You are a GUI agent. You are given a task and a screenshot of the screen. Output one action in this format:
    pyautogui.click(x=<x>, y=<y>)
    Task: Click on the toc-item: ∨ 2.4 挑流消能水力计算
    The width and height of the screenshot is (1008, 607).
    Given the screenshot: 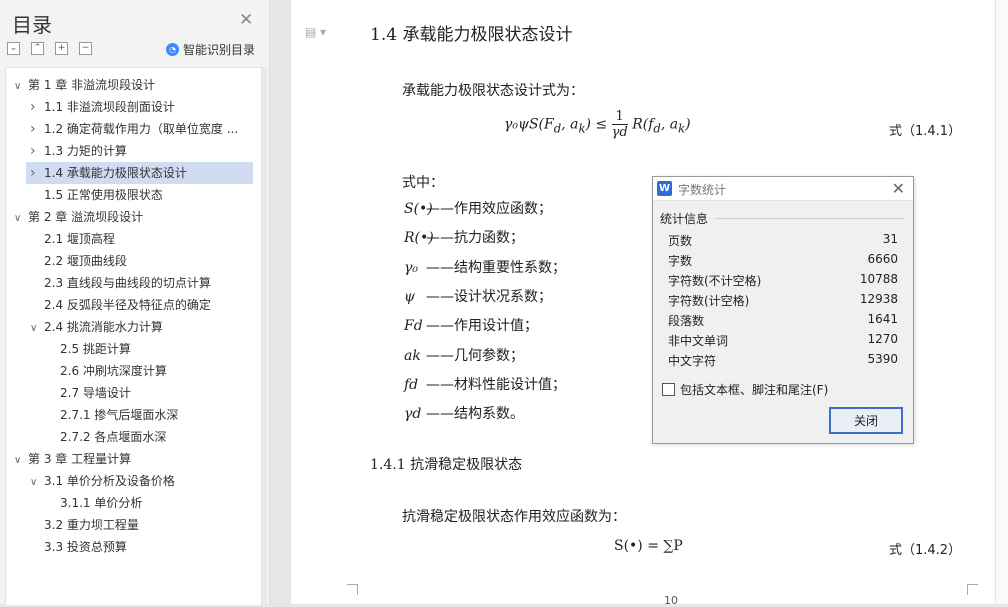 What is the action you would take?
    pyautogui.click(x=133, y=327)
    